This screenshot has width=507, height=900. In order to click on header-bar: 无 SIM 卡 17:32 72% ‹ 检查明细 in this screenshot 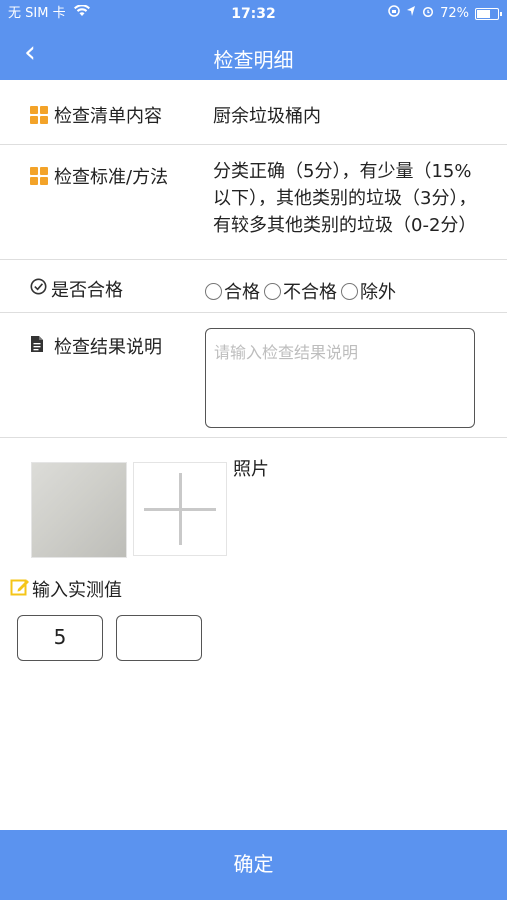, I will do `click(253, 40)`.